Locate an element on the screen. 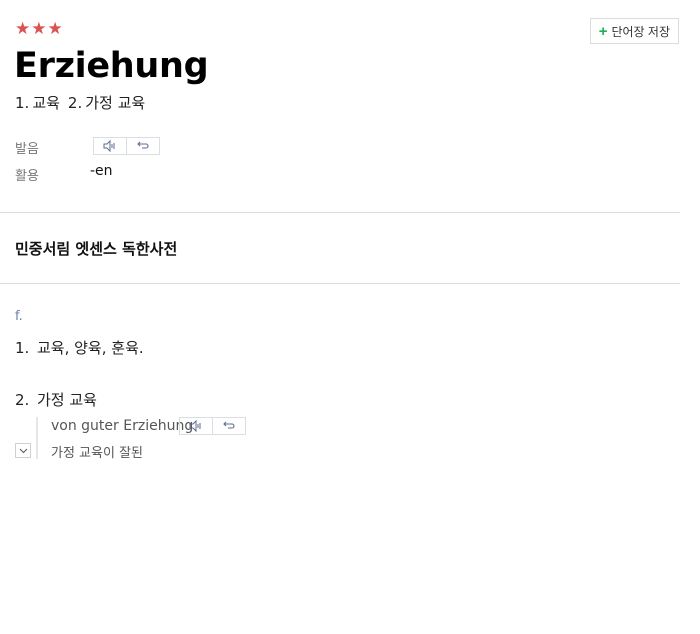  example-sound-controls is located at coordinates (212, 426).